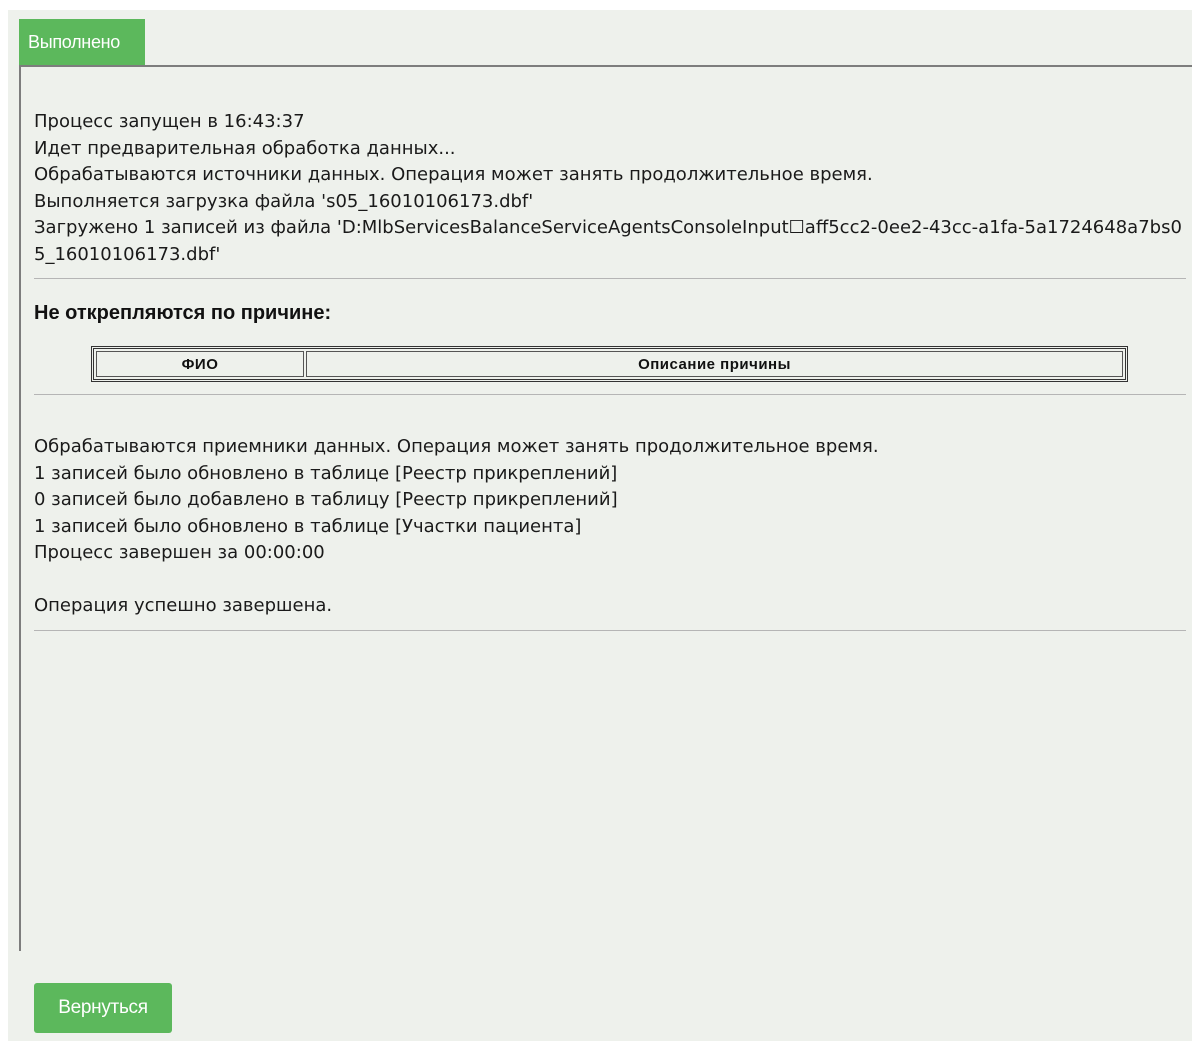 Image resolution: width=1192 pixels, height=1041 pixels. I want to click on log-line: Процесс завершен за 00:00:00, so click(179, 552).